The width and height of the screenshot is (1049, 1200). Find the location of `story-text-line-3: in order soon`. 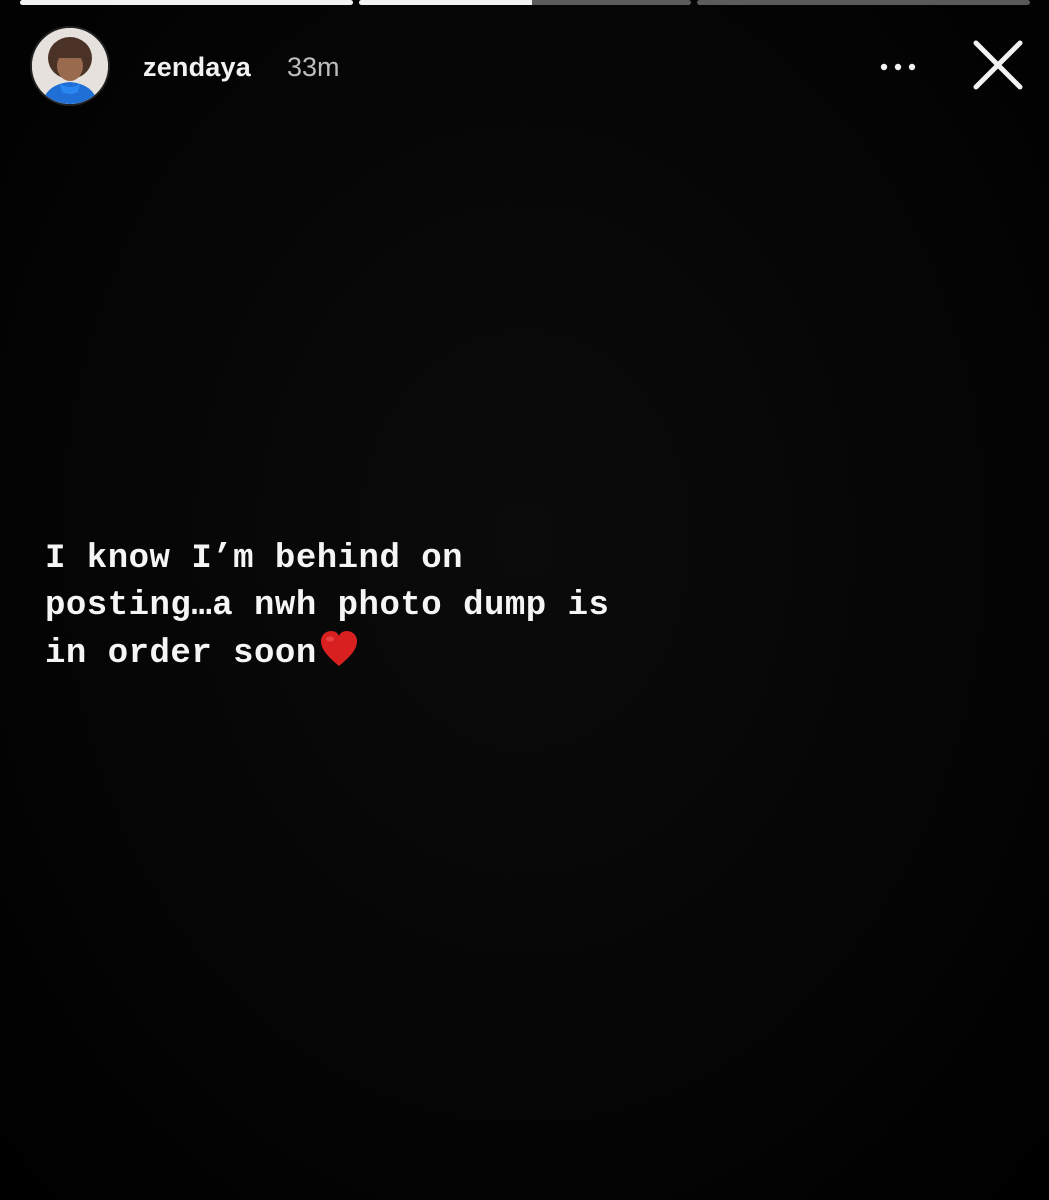

story-text-line-3: in order soon is located at coordinates (405, 657).